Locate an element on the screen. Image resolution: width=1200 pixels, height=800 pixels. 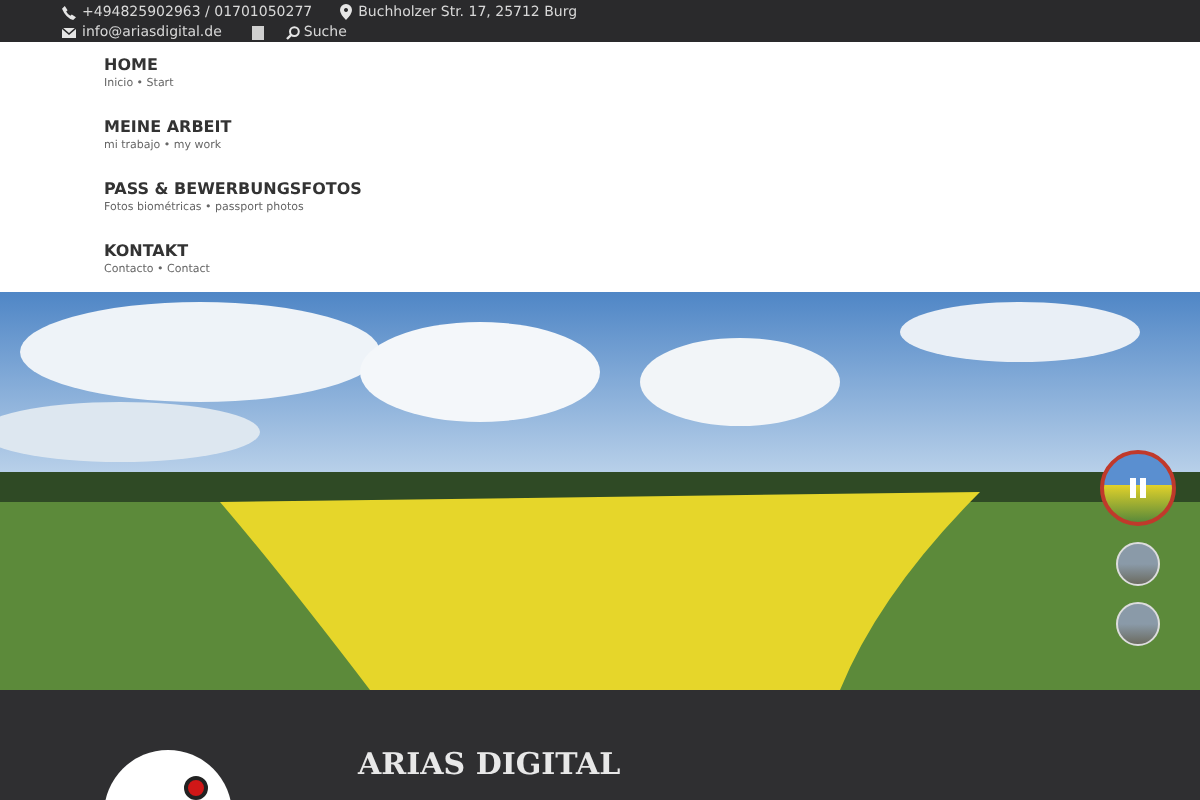
nav-link: HOME is located at coordinates (131, 66).